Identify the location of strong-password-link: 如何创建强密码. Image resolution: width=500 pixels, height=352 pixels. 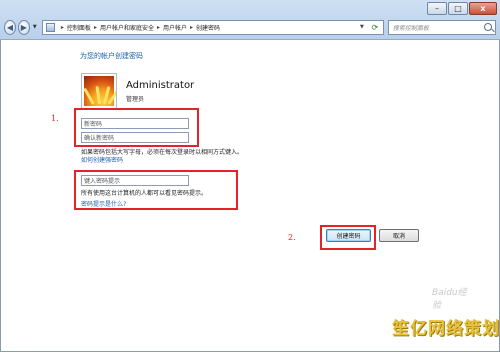
(102, 159).